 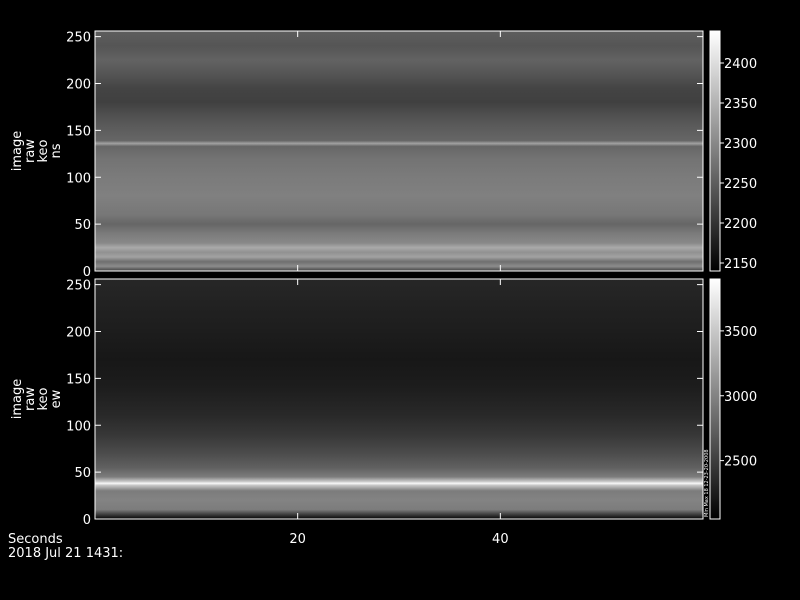 What do you see at coordinates (297, 539) in the screenshot?
I see `x-tick-label: 20` at bounding box center [297, 539].